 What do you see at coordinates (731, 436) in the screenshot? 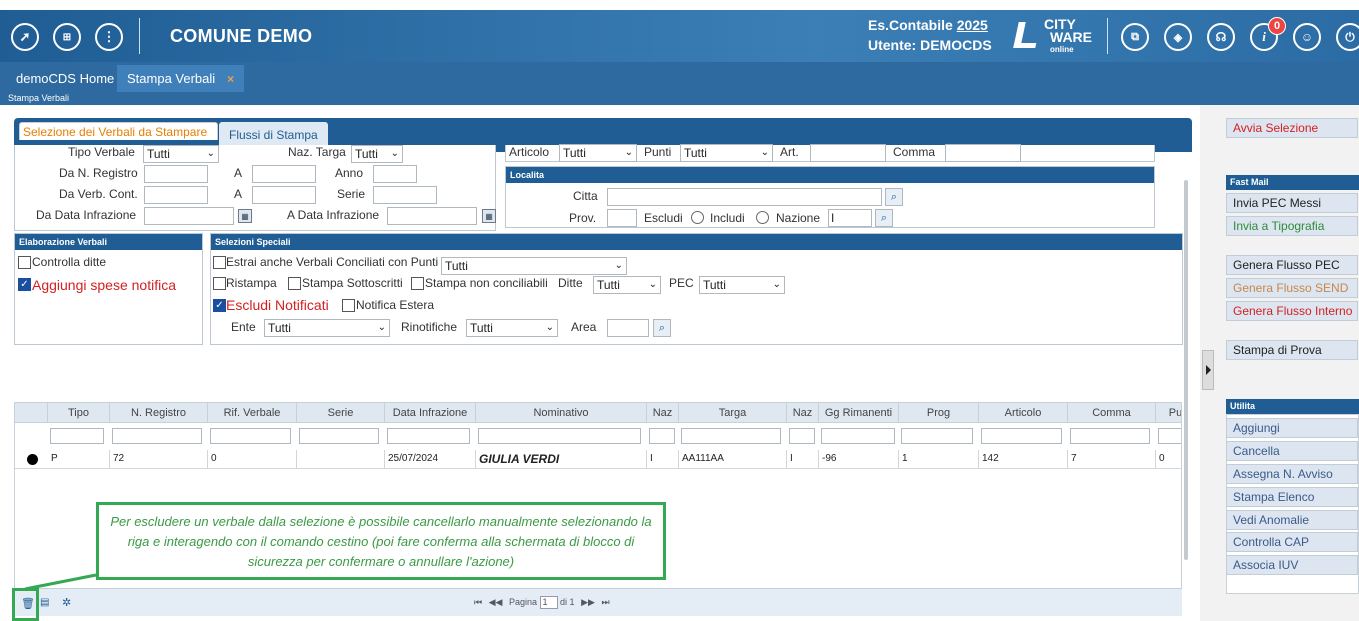
I see `filter-targa` at bounding box center [731, 436].